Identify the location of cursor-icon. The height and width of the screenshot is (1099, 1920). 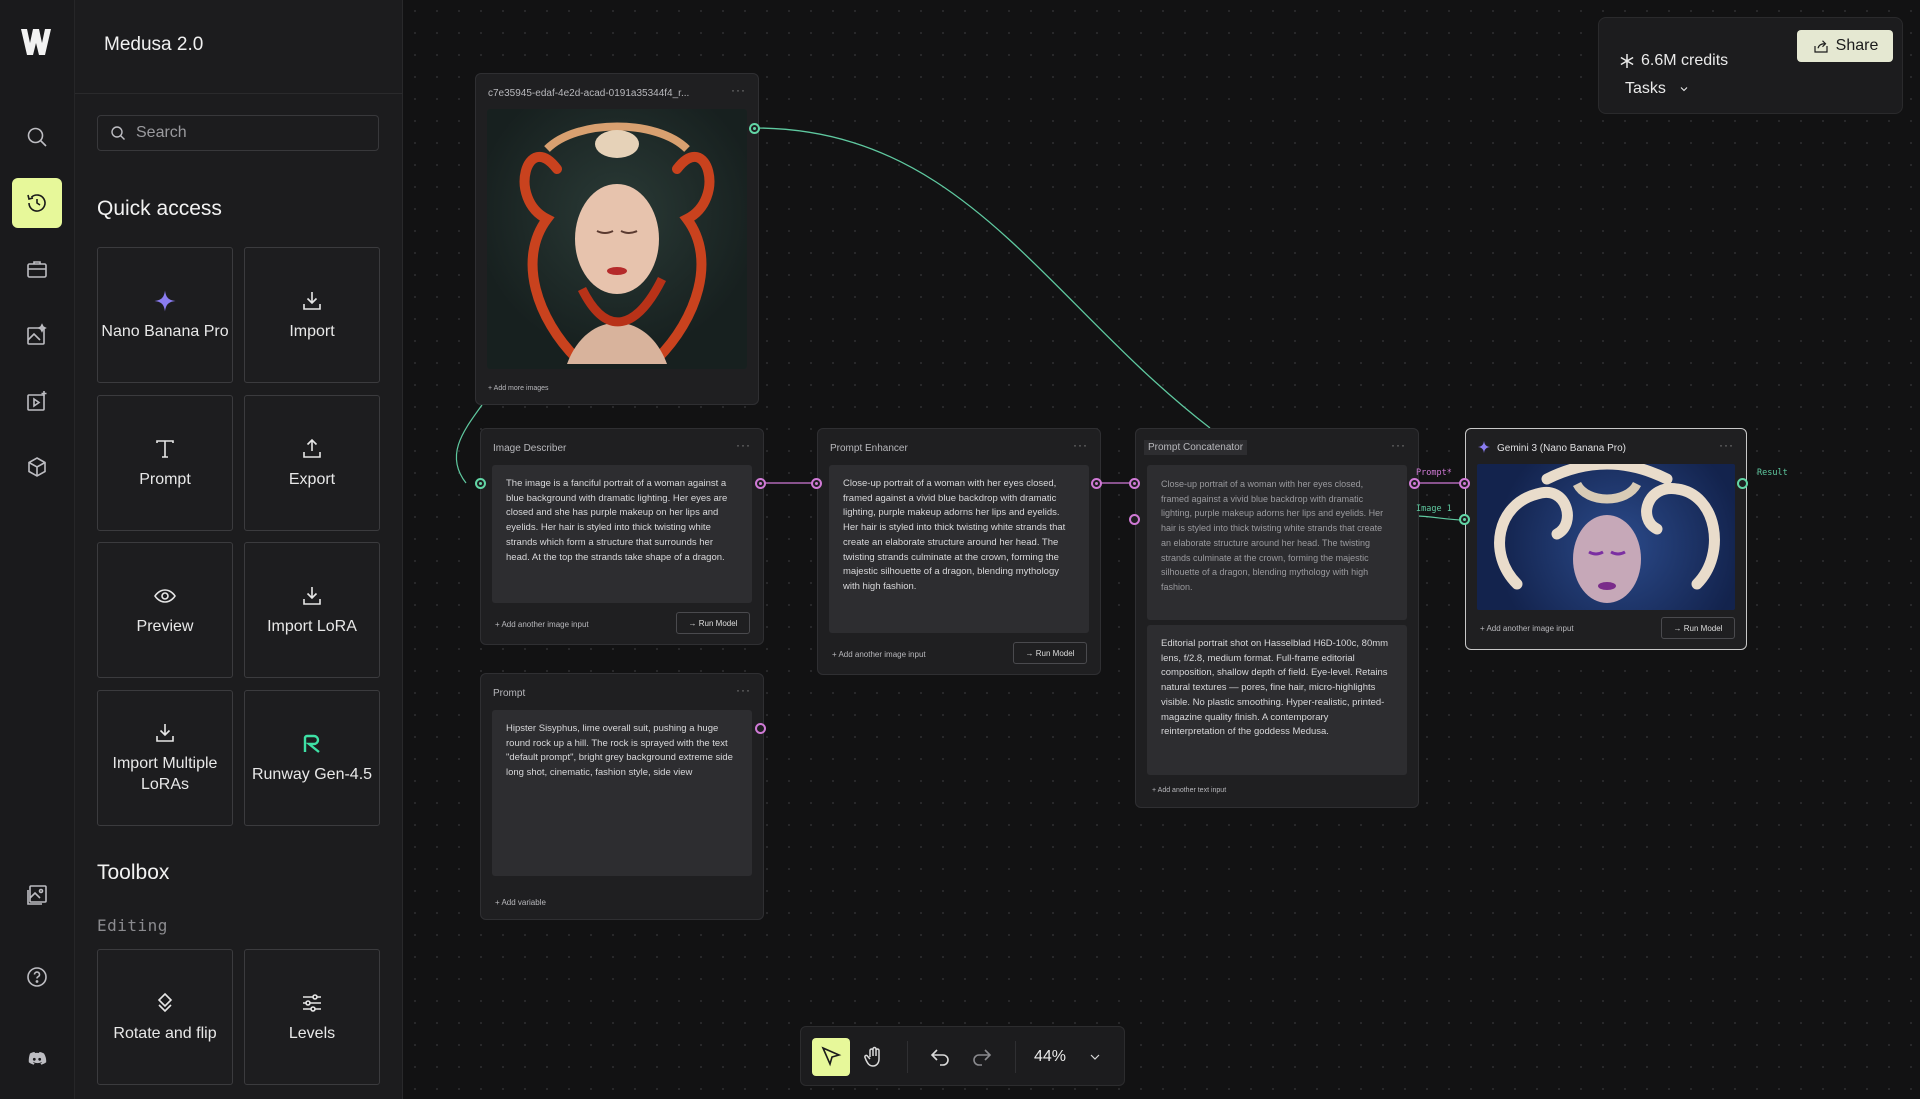
(831, 1056).